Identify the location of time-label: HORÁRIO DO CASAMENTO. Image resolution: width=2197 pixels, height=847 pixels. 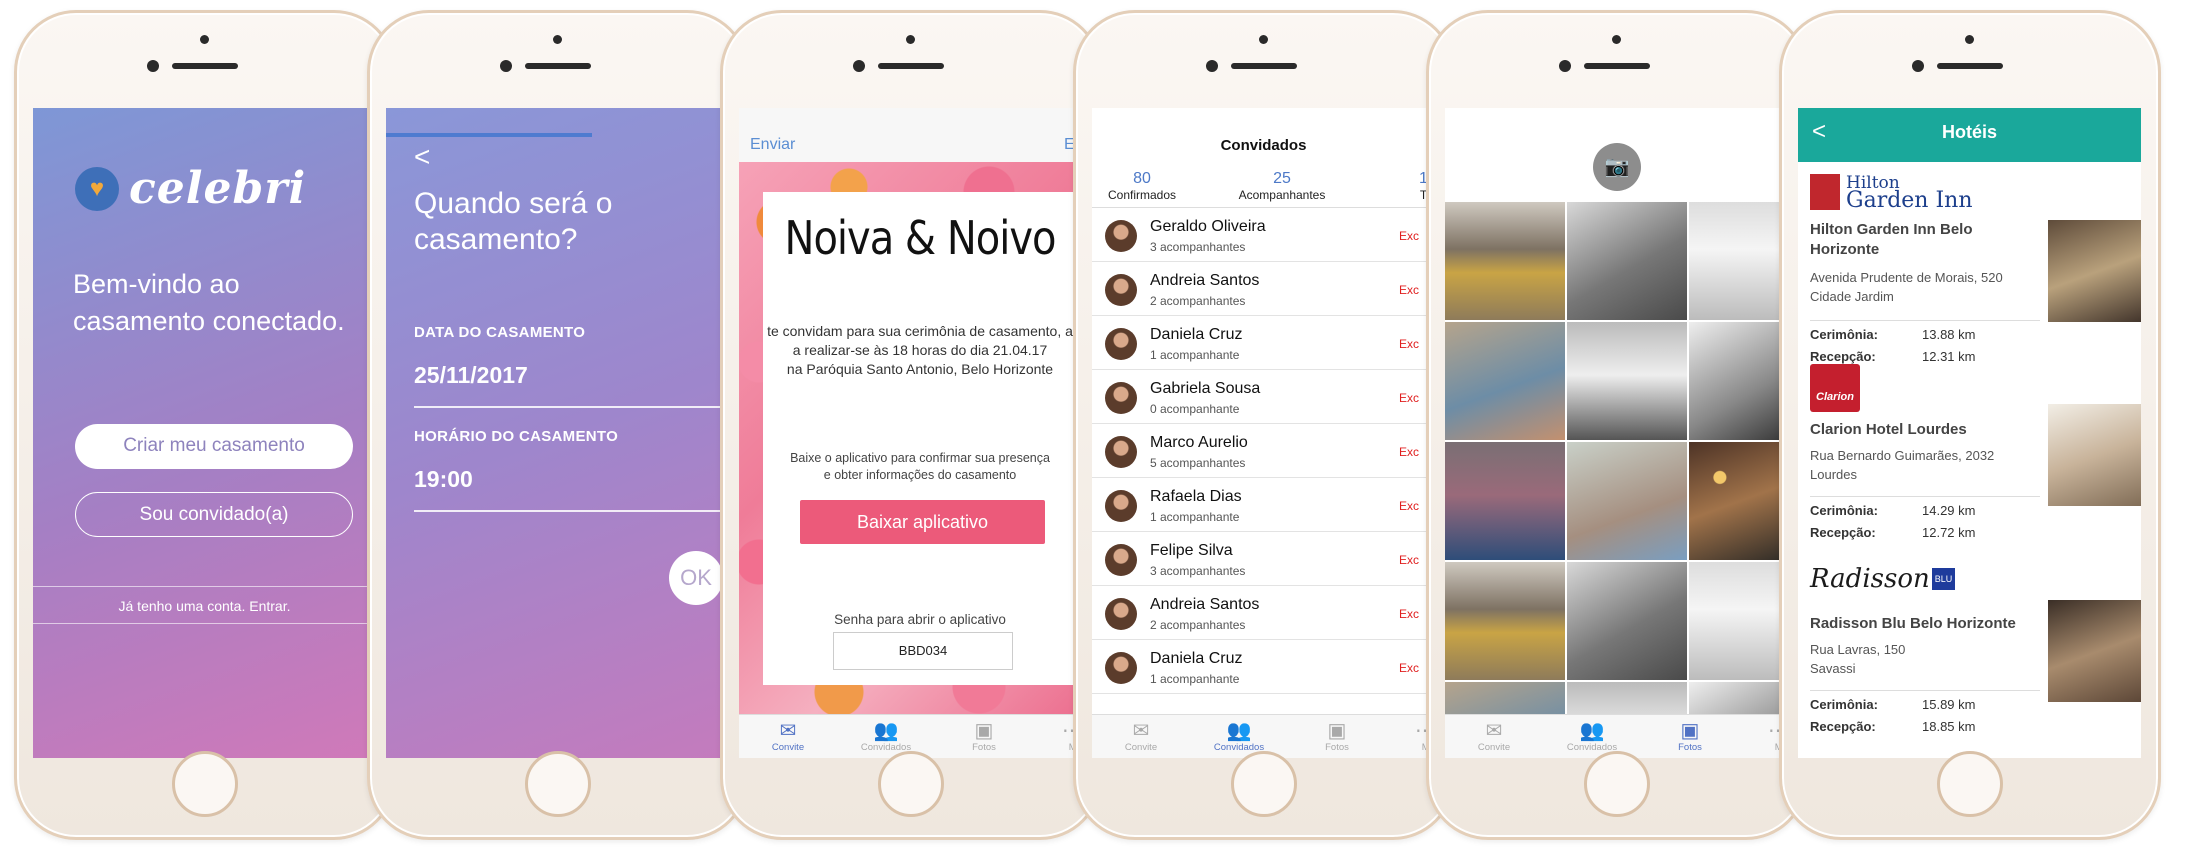
(516, 436).